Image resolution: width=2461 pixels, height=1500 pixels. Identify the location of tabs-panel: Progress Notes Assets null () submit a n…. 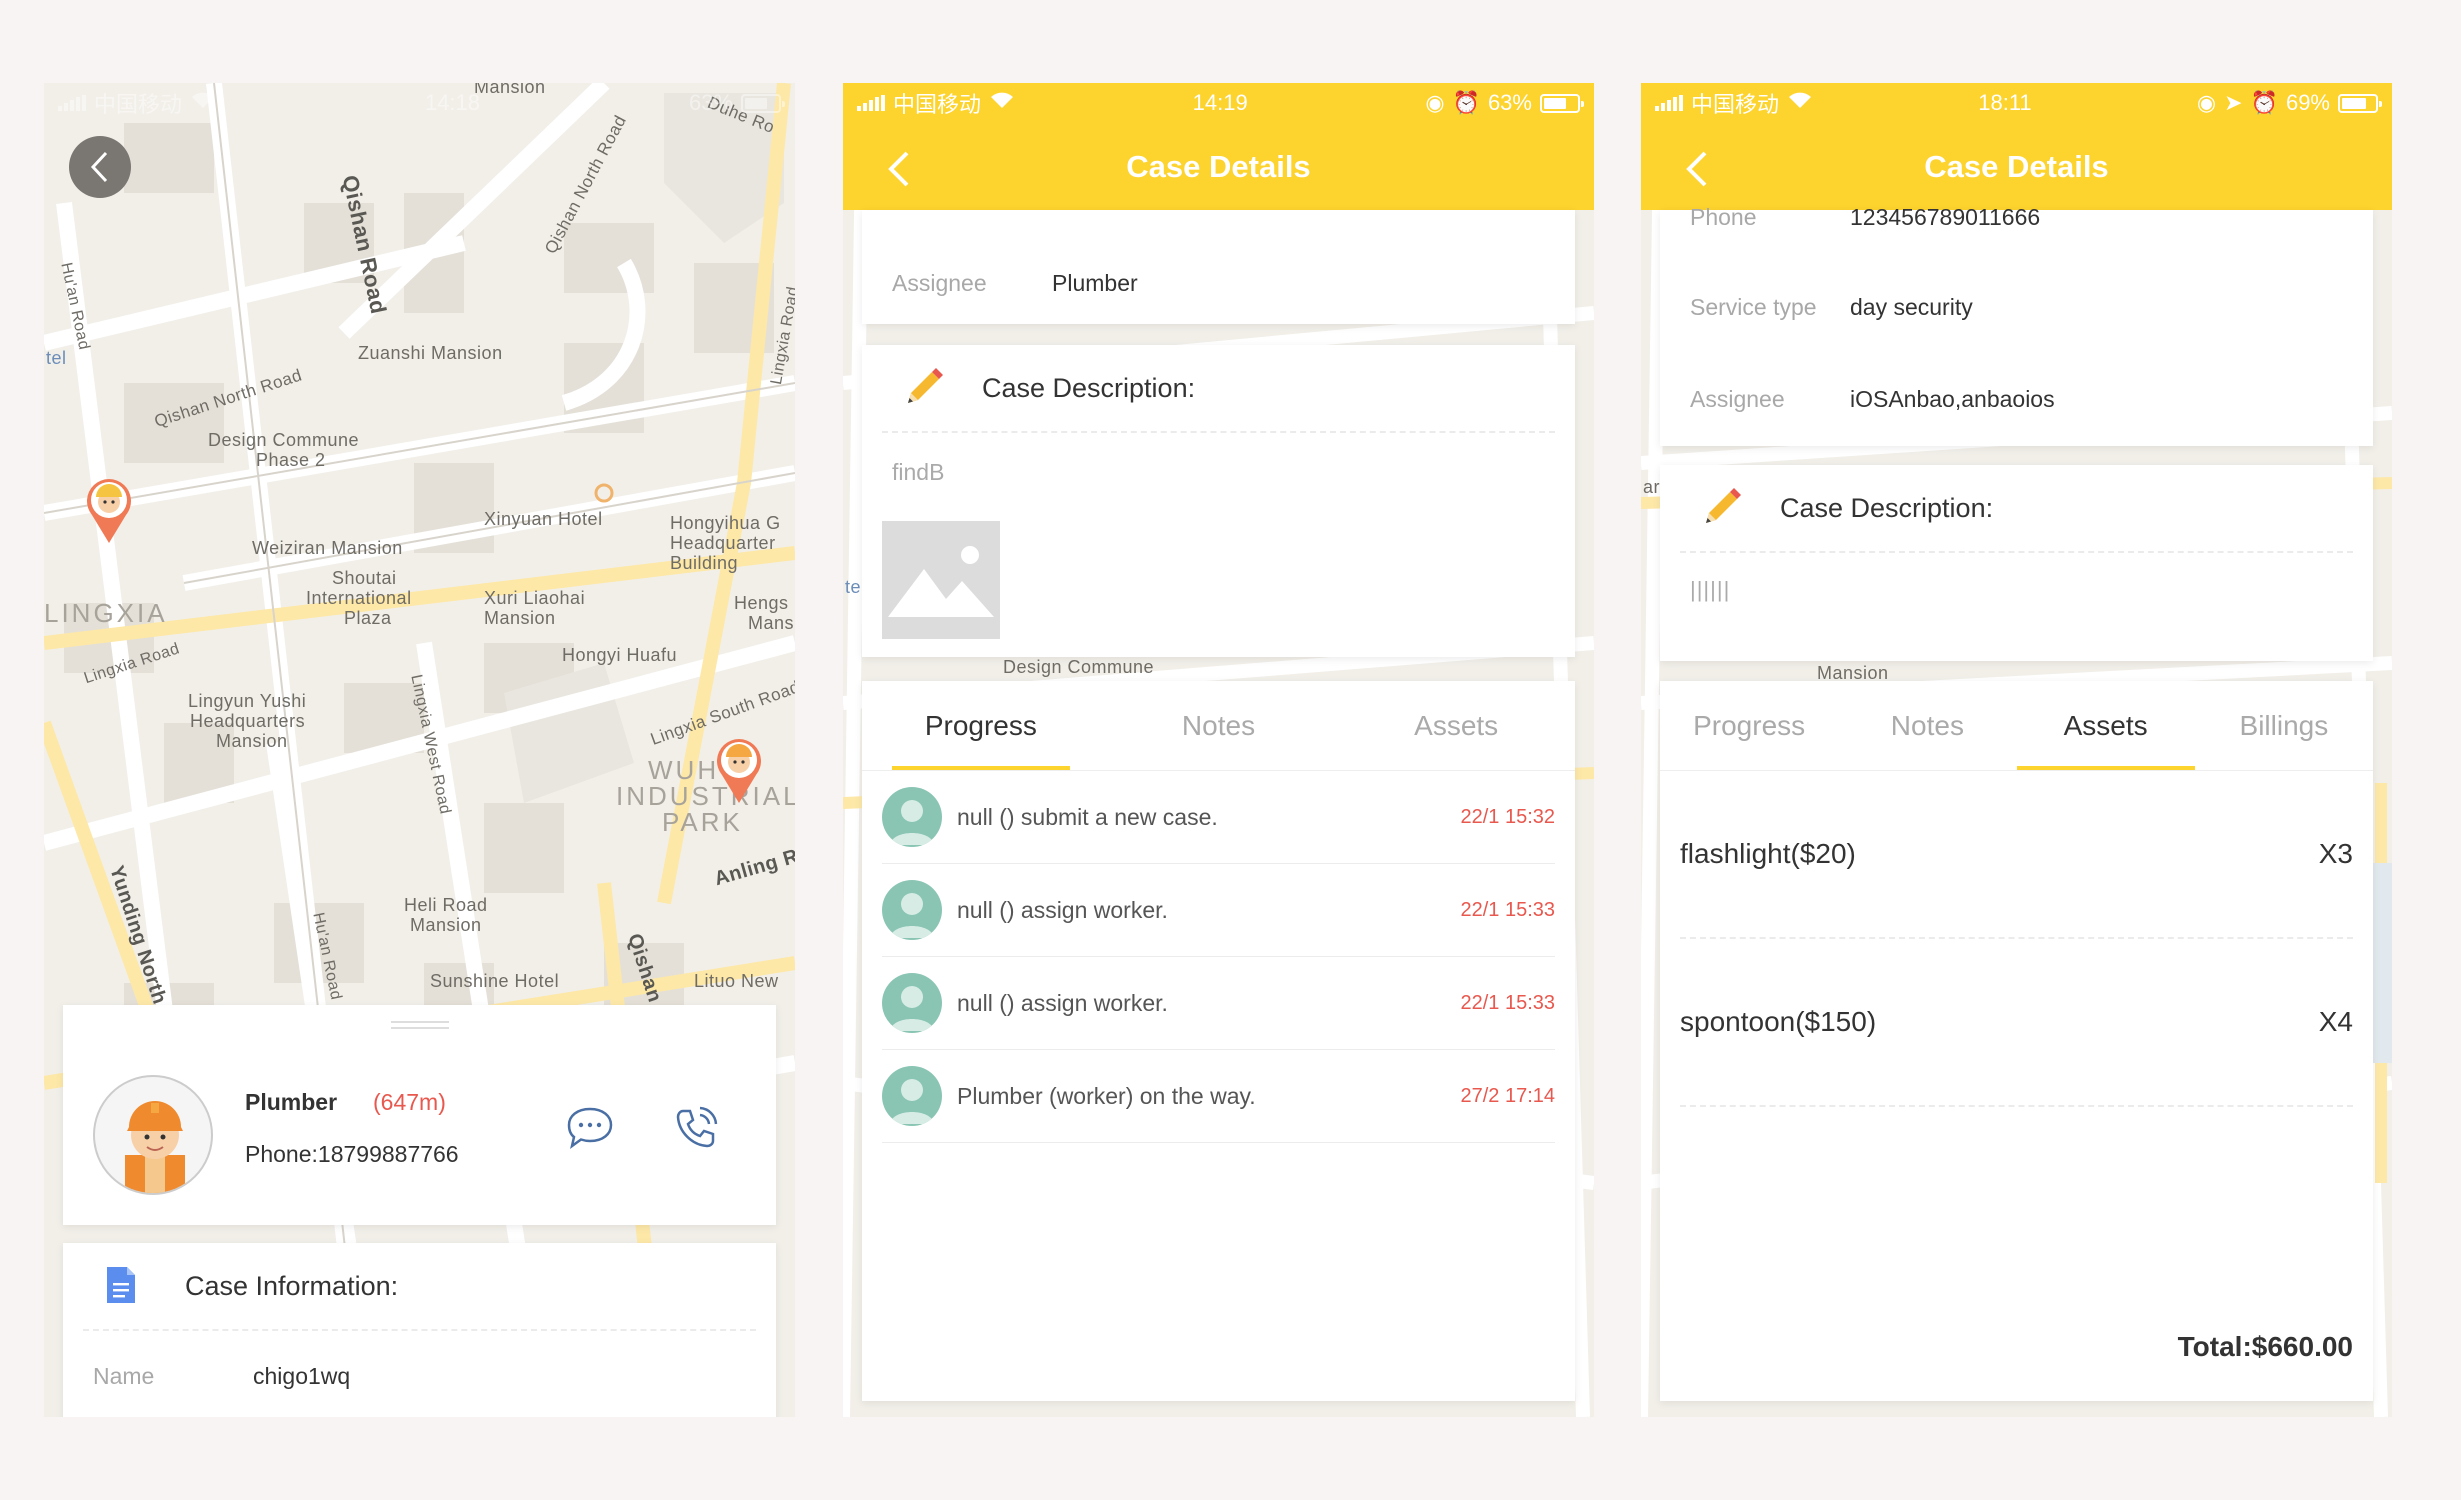
(1218, 1041).